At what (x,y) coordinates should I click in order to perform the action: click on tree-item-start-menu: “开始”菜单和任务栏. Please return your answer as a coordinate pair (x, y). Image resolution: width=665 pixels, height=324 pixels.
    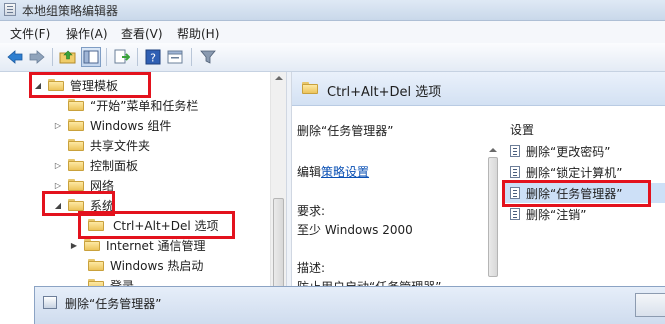
    Looking at the image, I should click on (125, 105).